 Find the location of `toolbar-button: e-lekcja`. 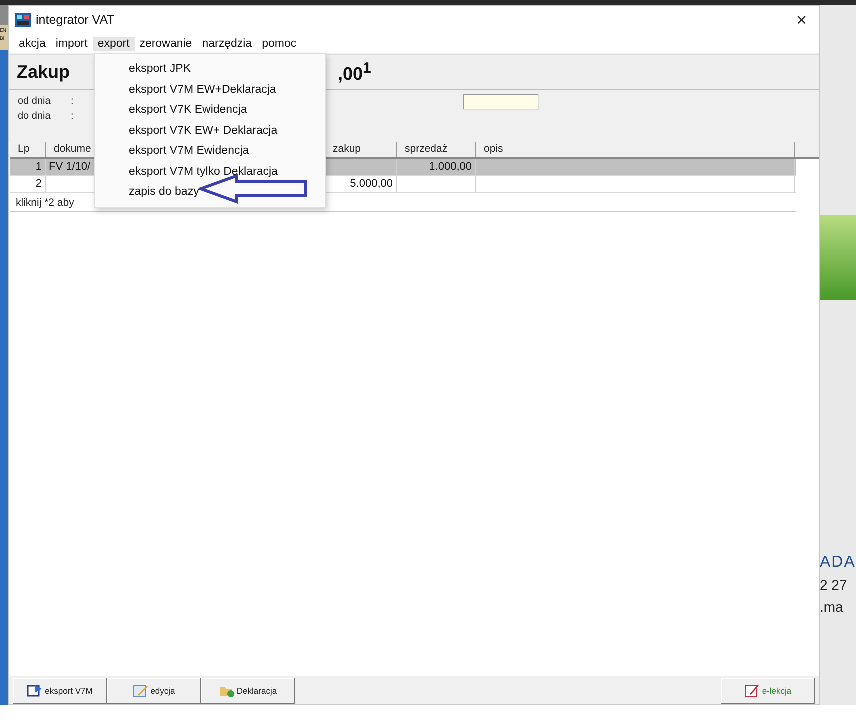

toolbar-button: e-lekcja is located at coordinates (768, 691).